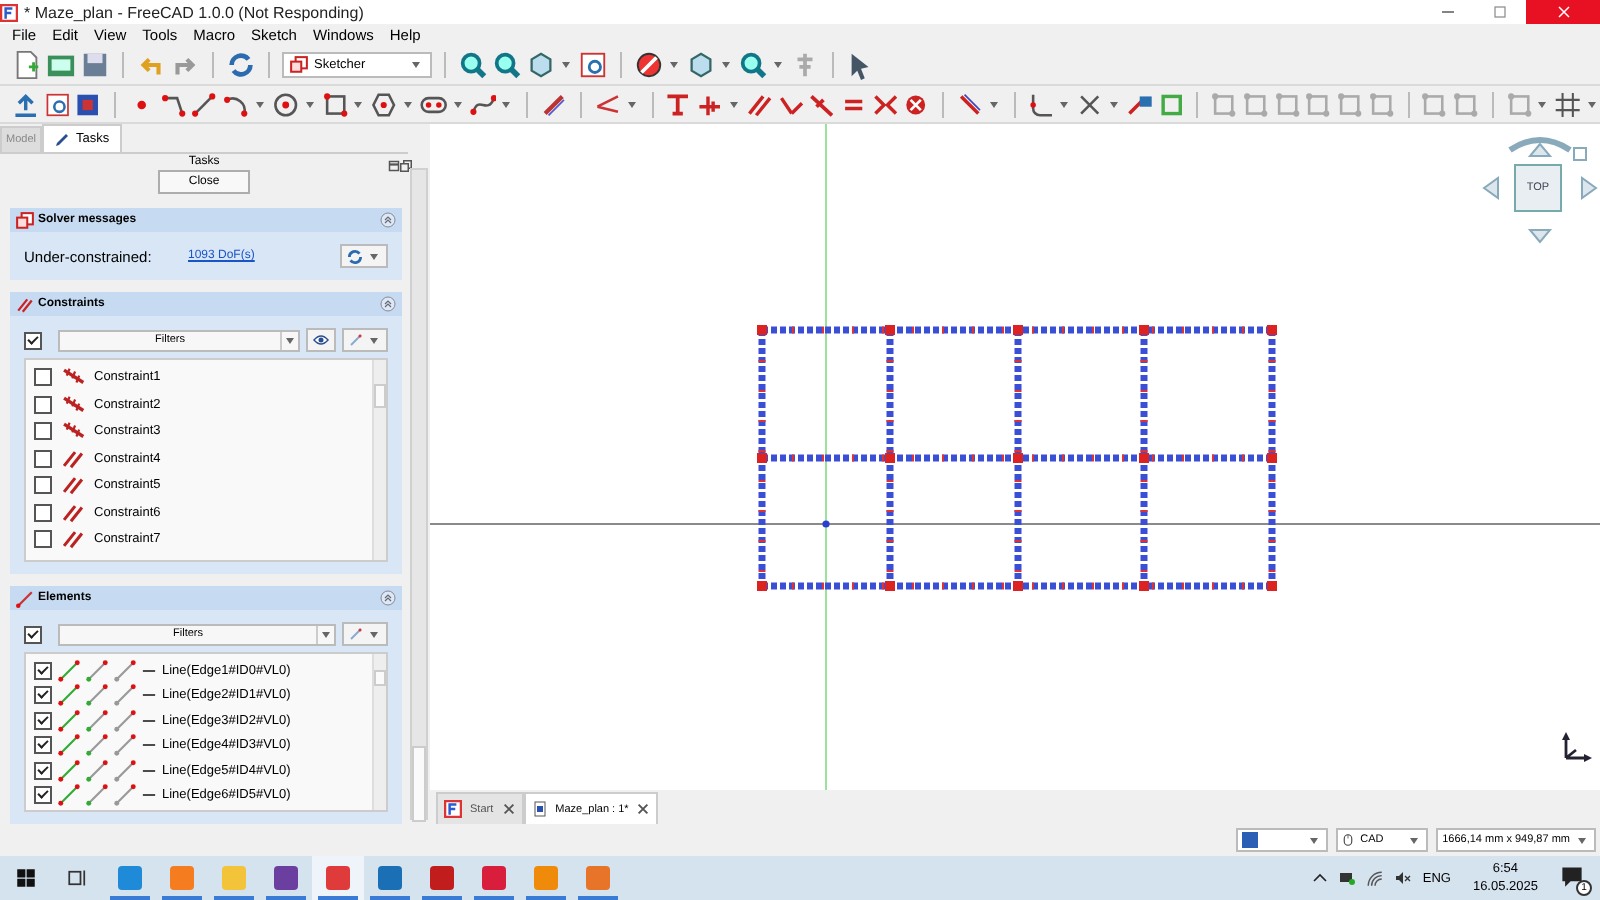 The image size is (1600, 900). Describe the element at coordinates (61, 65) in the screenshot. I see `open-file-icon` at that location.